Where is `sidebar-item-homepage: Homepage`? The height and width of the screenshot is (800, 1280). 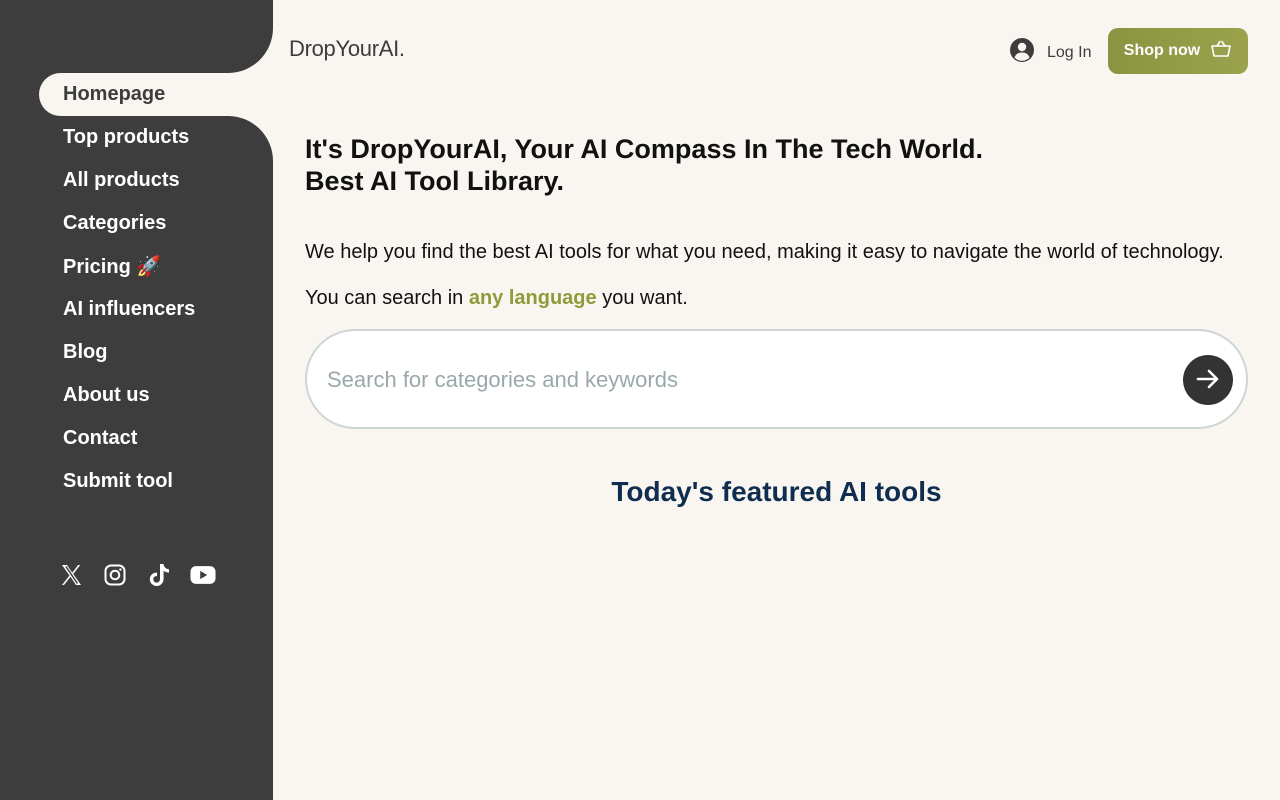 sidebar-item-homepage: Homepage is located at coordinates (156, 94).